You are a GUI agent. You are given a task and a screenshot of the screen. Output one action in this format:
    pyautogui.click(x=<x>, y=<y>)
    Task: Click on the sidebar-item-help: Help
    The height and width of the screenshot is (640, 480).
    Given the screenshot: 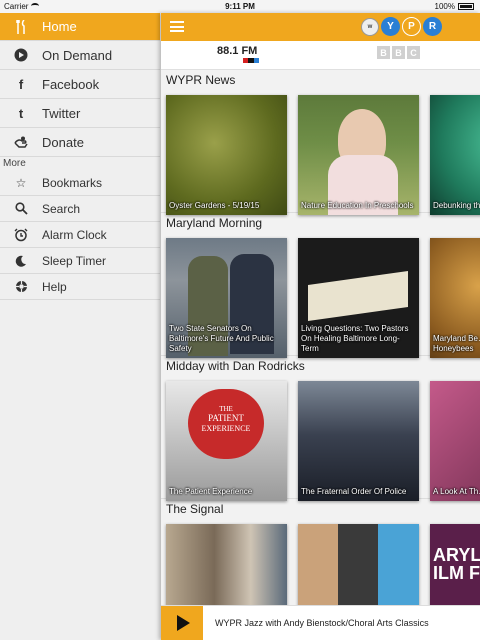 What is the action you would take?
    pyautogui.click(x=80, y=287)
    